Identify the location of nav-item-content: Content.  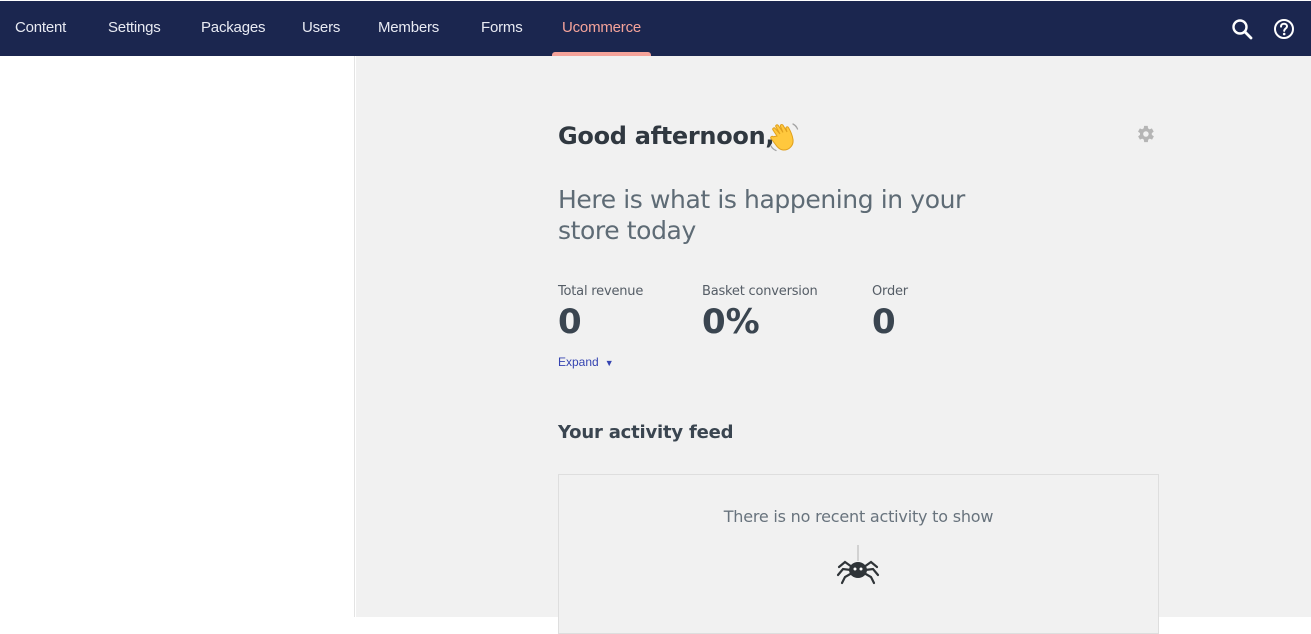
(40, 28).